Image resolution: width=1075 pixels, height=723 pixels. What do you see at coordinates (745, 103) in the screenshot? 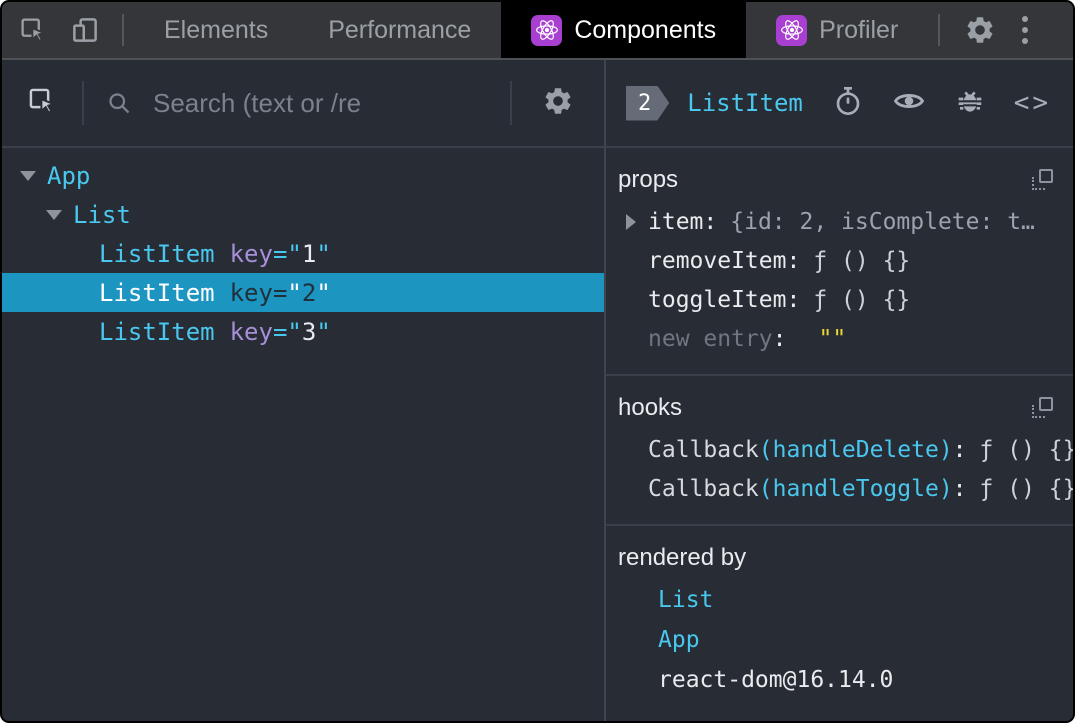
I see `selected-component-title: ListItem` at bounding box center [745, 103].